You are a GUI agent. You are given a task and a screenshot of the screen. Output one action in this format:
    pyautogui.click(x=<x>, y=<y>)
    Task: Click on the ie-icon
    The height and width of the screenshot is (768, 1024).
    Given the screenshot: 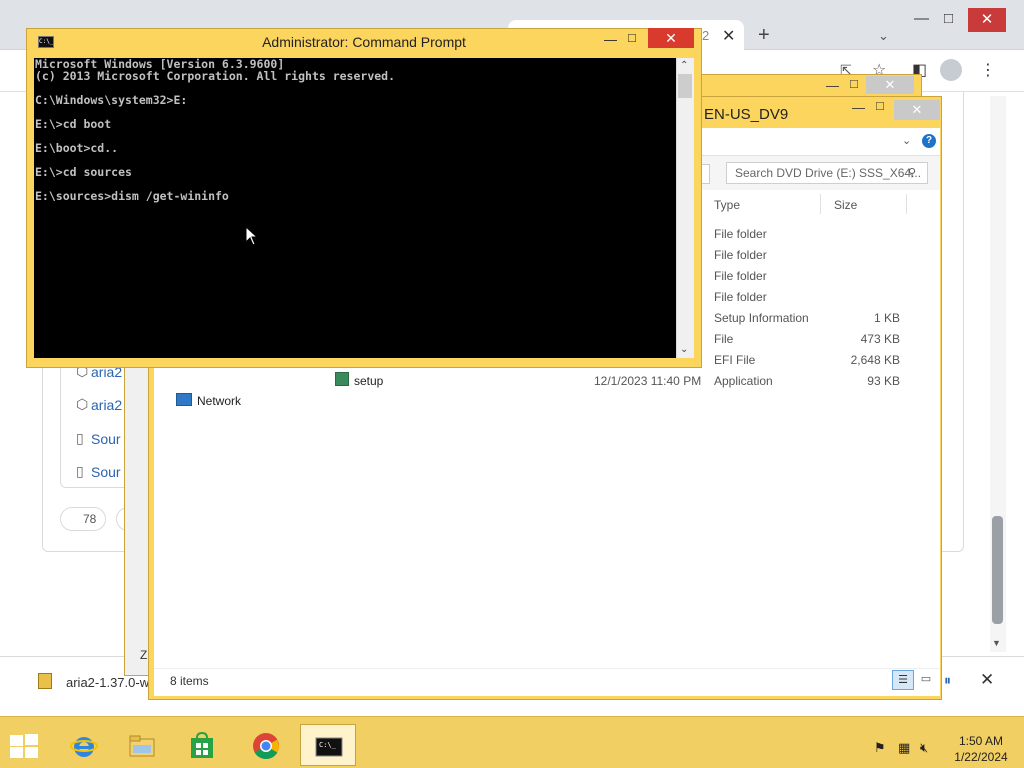 What is the action you would take?
    pyautogui.click(x=84, y=747)
    